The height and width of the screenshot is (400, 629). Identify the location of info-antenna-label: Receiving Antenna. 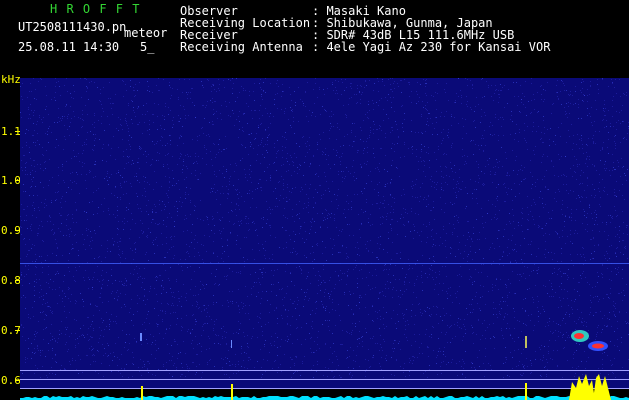
(241, 47).